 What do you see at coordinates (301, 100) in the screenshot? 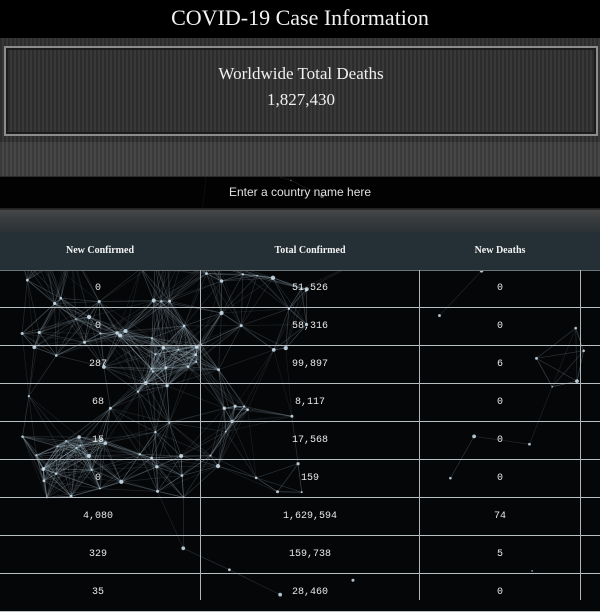
I see `stat-value: 1,827,430` at bounding box center [301, 100].